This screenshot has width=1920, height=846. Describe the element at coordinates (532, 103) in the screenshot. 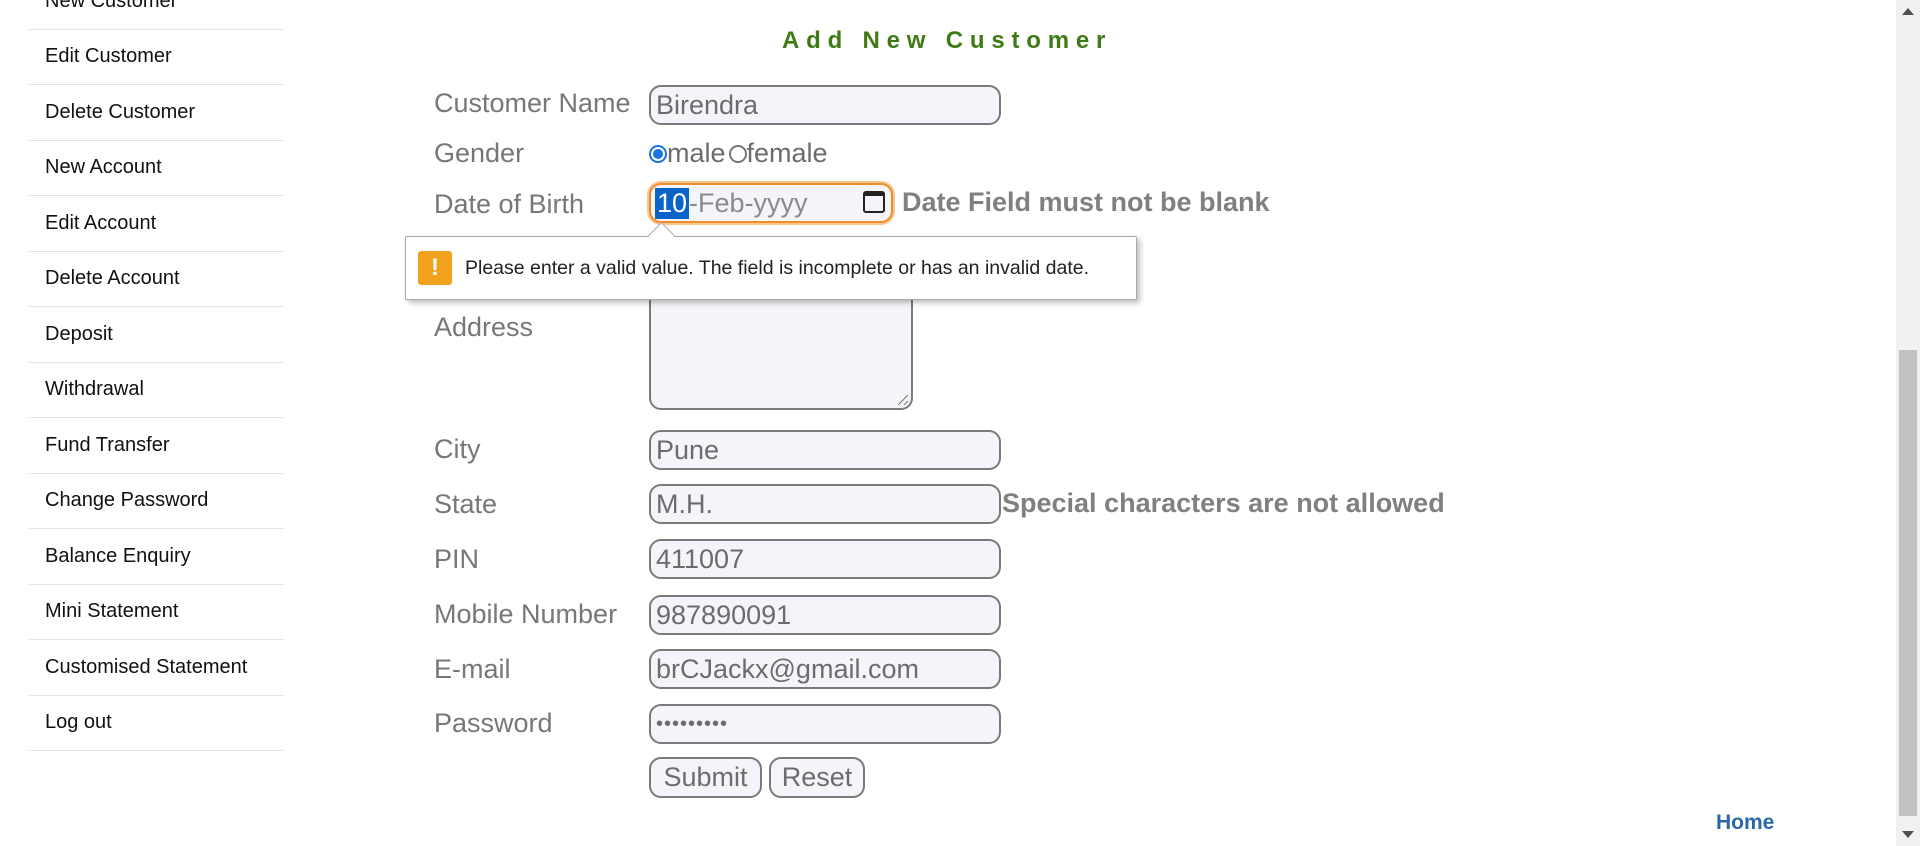

I see `customer-name-label: Customer Name` at that location.